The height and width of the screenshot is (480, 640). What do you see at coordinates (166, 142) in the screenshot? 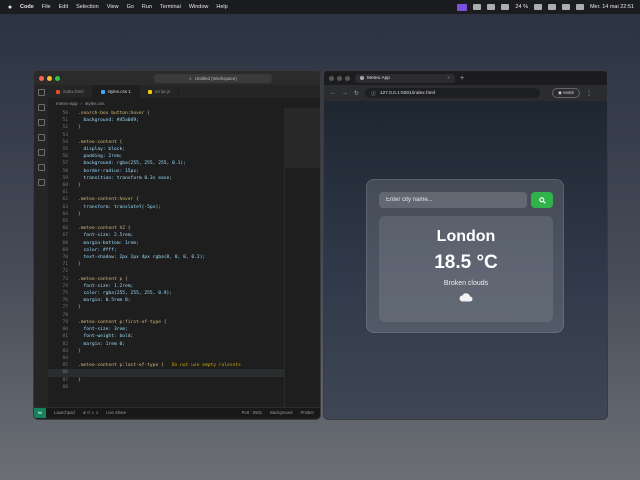
I see `code-line: 54 .meteo-content {` at bounding box center [166, 142].